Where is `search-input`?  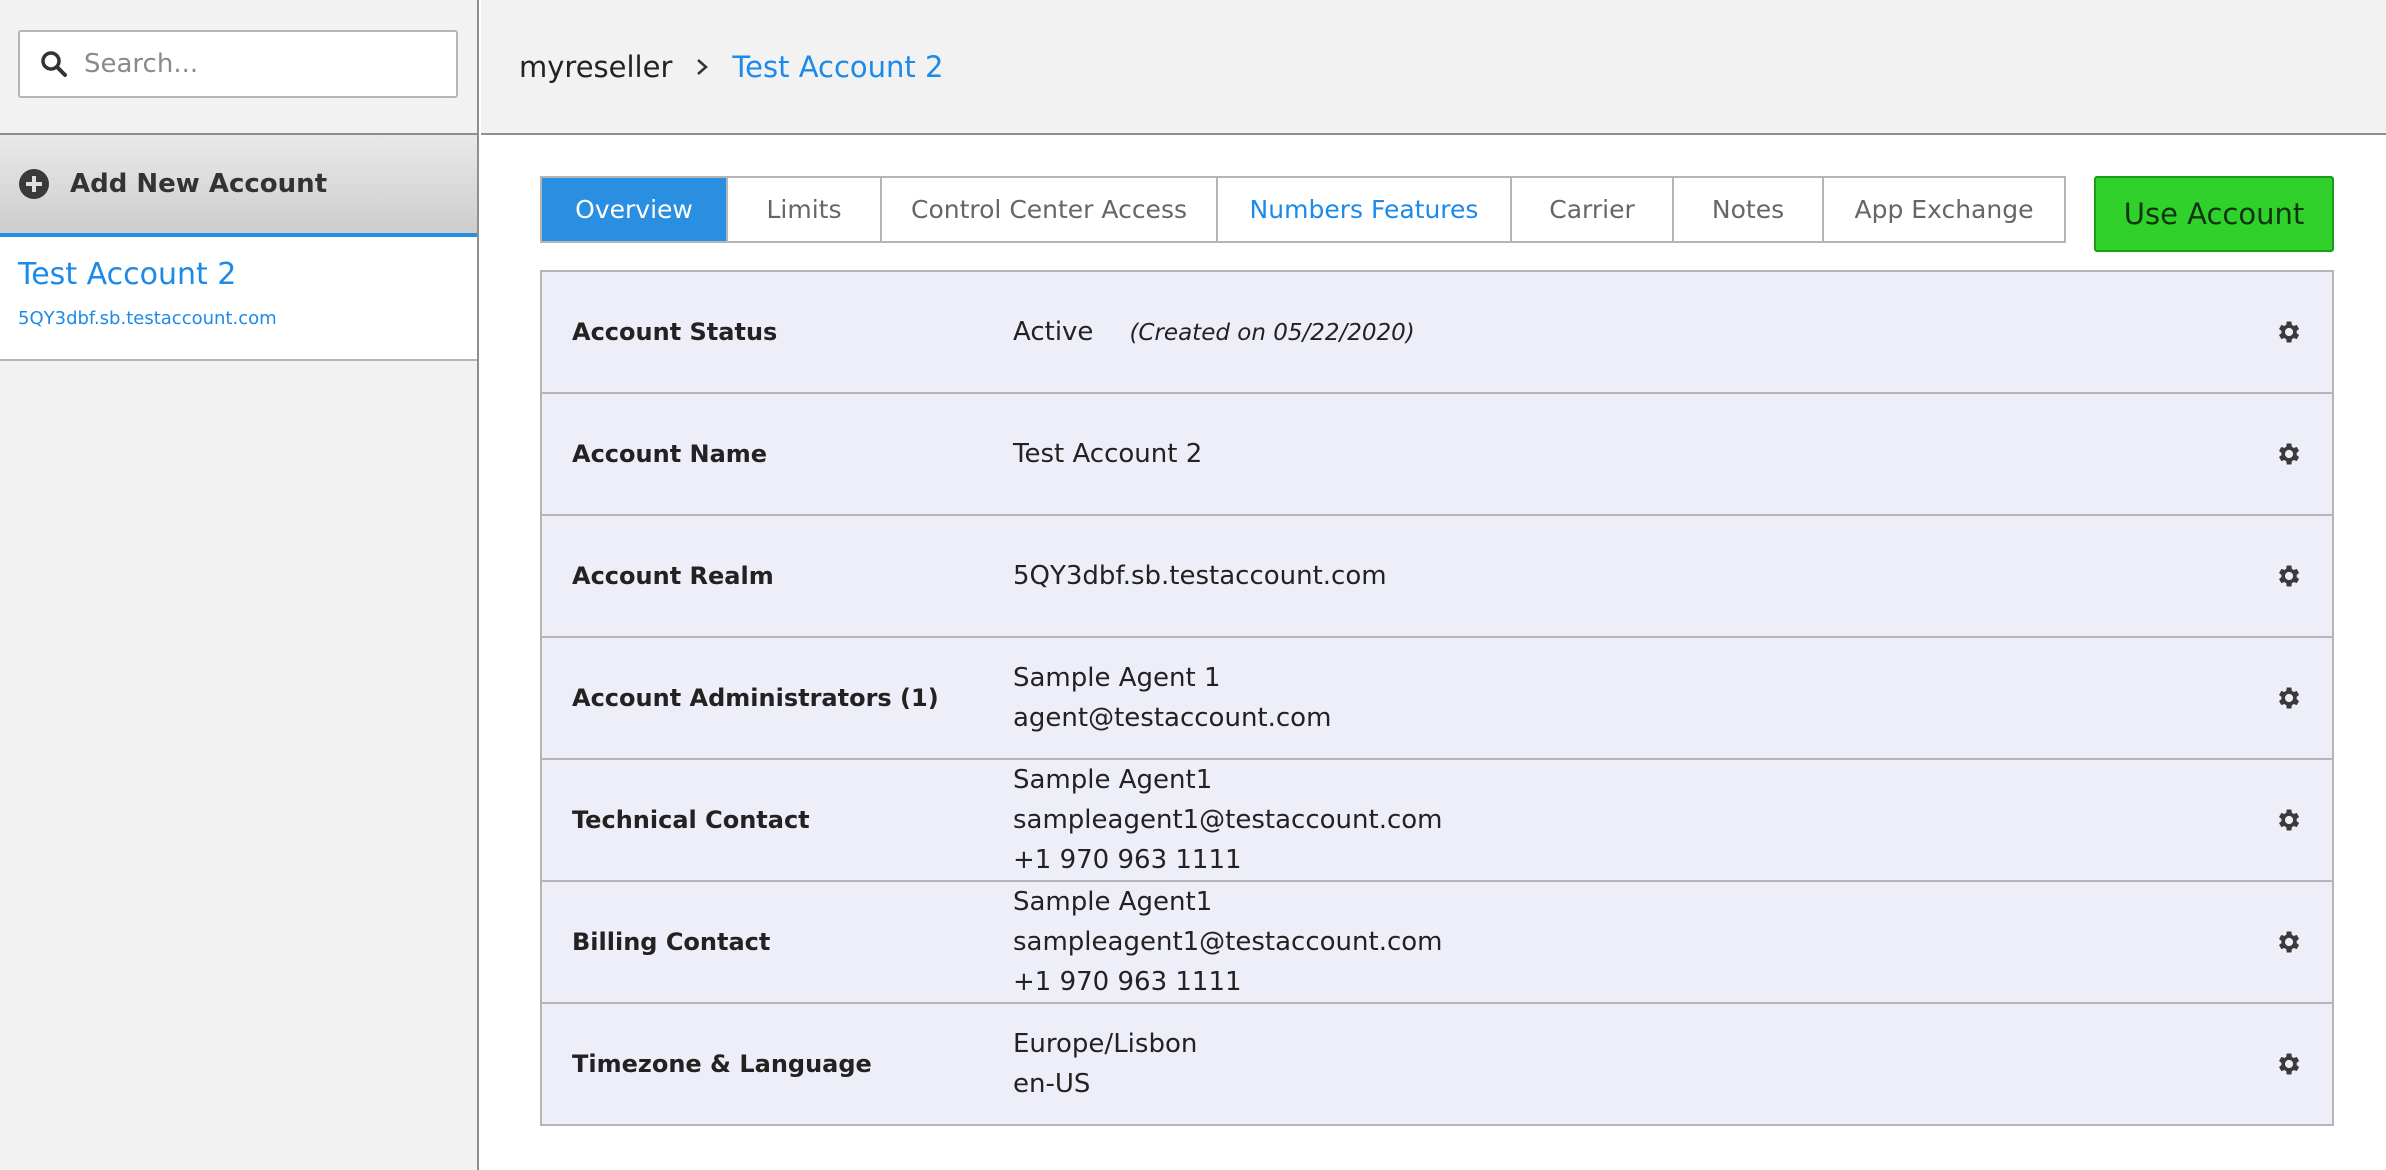 search-input is located at coordinates (269, 64).